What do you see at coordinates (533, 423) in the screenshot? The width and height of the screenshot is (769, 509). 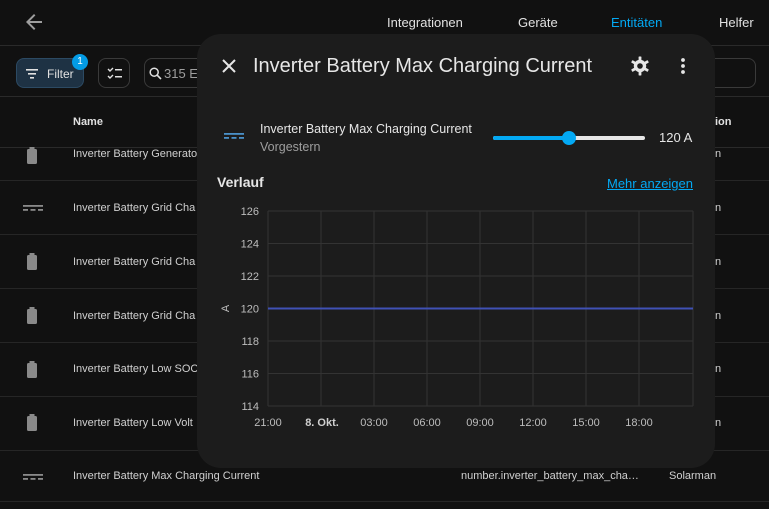 I see `x-tick-label: 12:00` at bounding box center [533, 423].